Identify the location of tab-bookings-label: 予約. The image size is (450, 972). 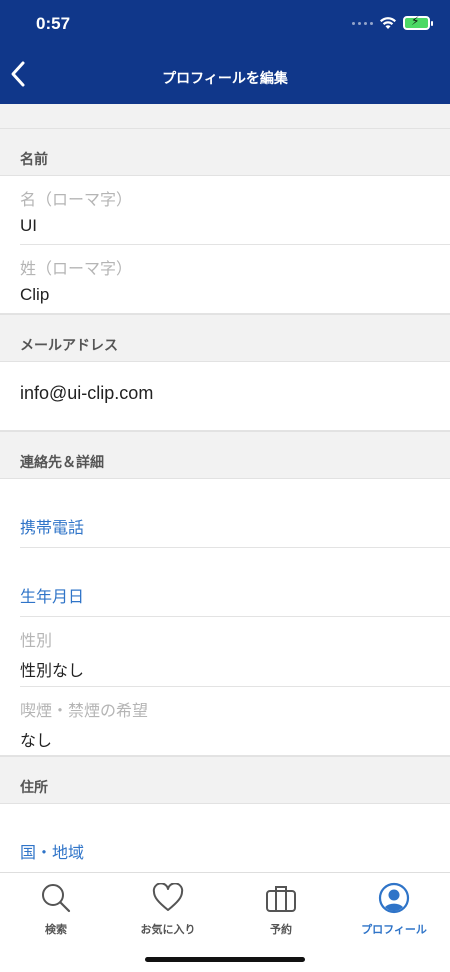
(281, 929).